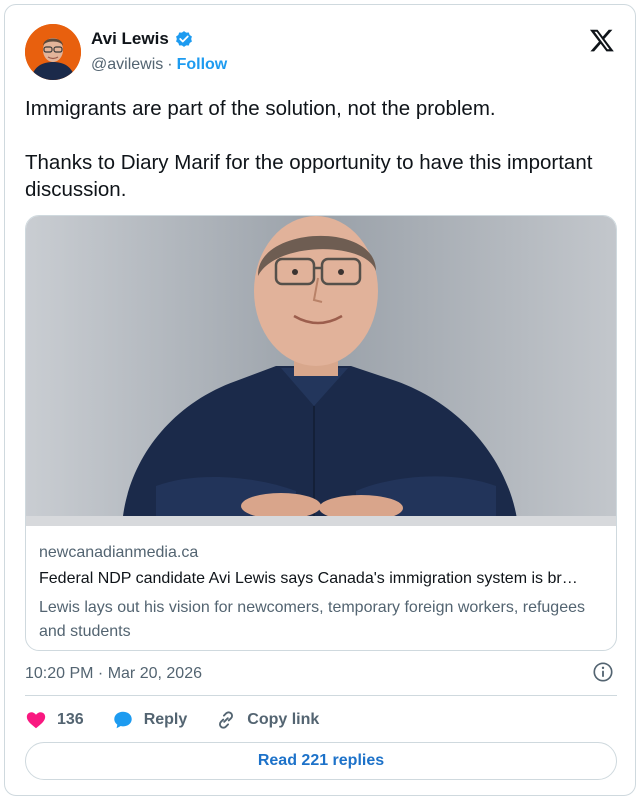 Image resolution: width=640 pixels, height=800 pixels. I want to click on avatar-portrait-icon, so click(53, 52).